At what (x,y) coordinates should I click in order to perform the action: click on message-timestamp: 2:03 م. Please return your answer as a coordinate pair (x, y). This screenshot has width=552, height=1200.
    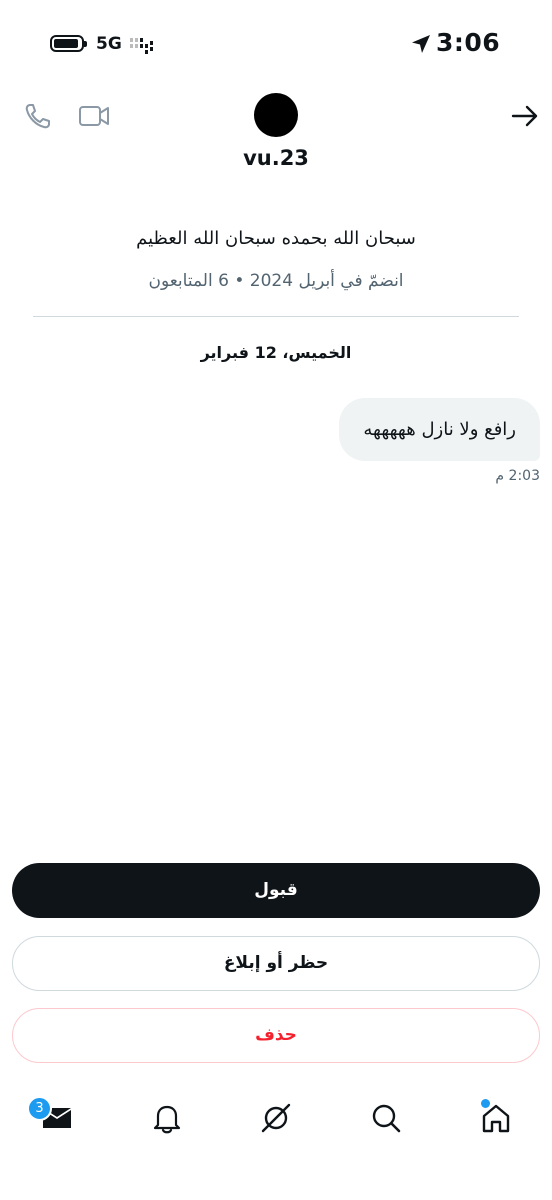
    Looking at the image, I should click on (517, 476).